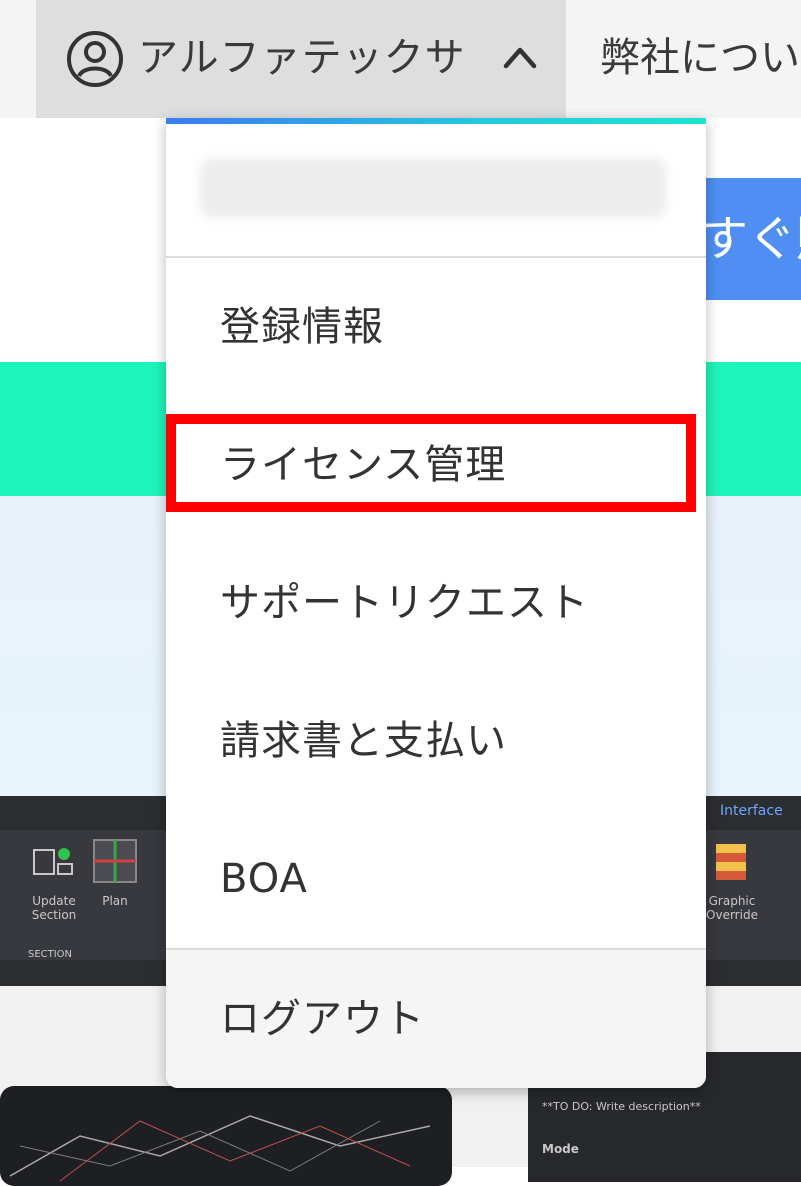 The width and height of the screenshot is (801, 1186). I want to click on menu-item-billing: 請求書と支払い, so click(436, 741).